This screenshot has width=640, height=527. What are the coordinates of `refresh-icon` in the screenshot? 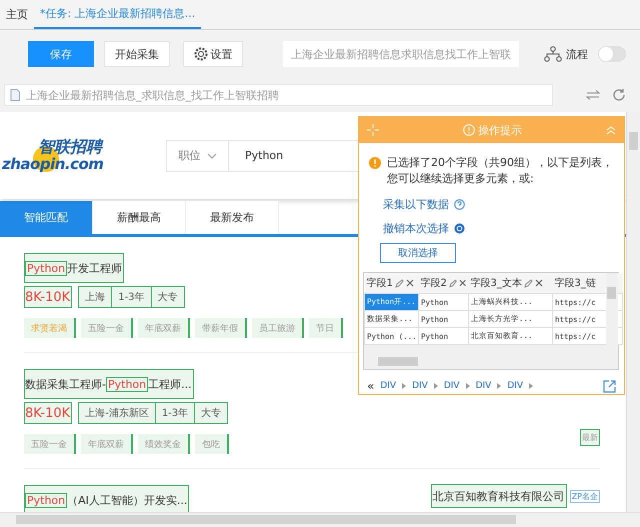 It's located at (619, 95).